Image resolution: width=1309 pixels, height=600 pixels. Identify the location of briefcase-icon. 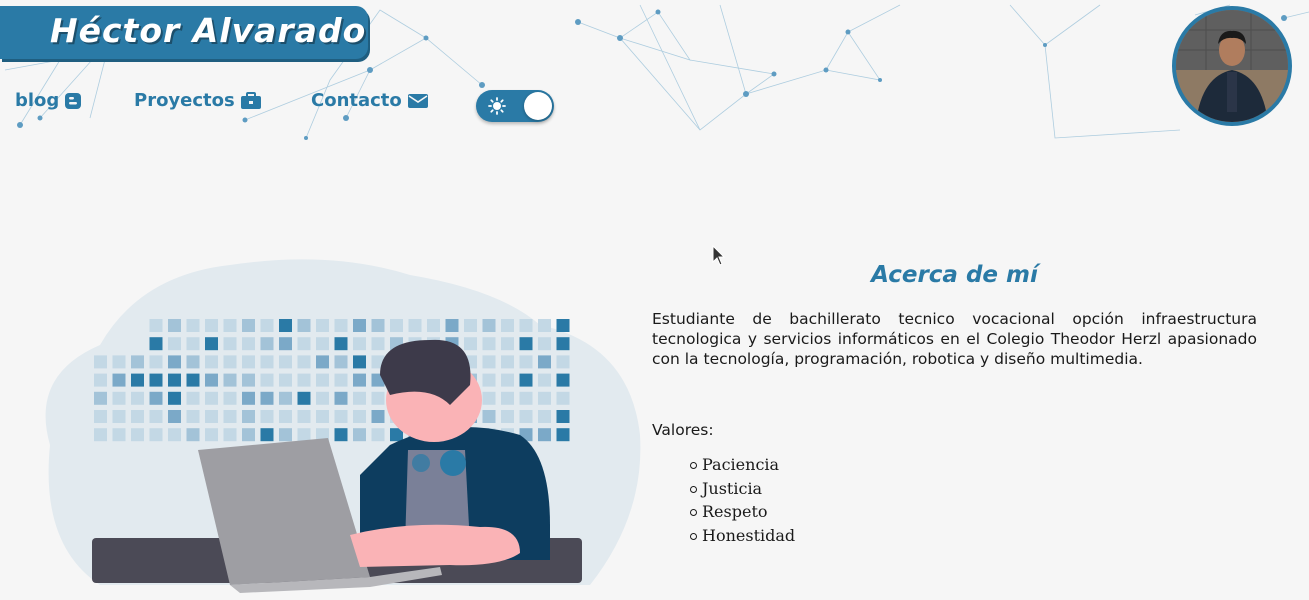
(250, 100).